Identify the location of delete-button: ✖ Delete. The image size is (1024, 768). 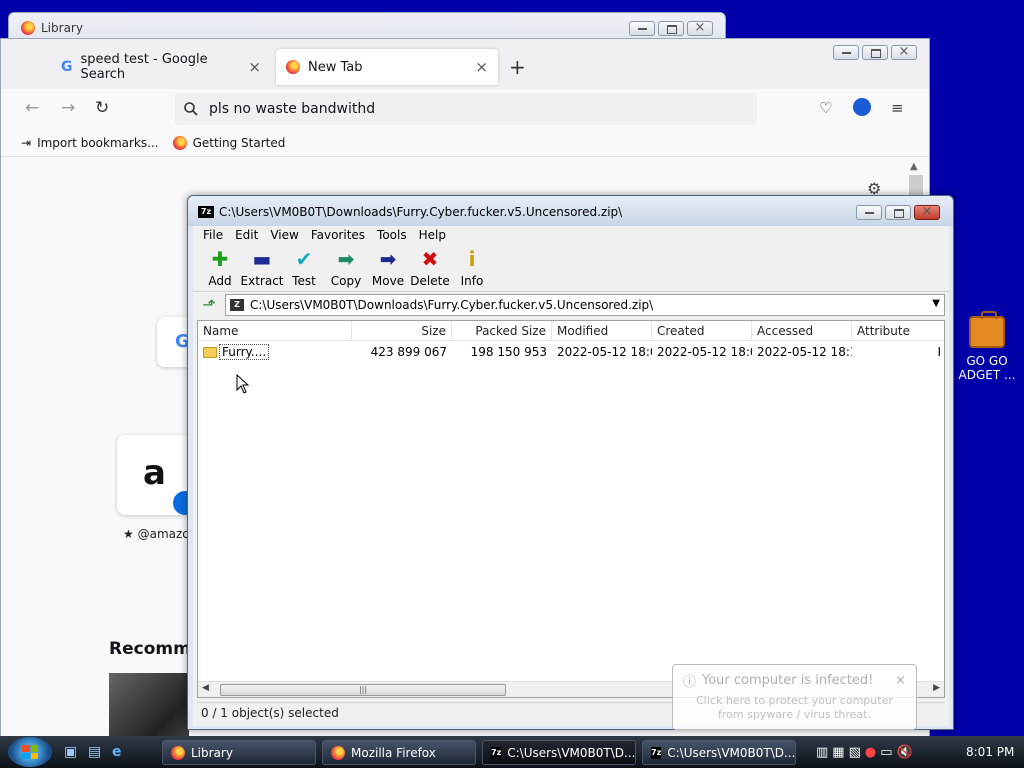
(430, 267).